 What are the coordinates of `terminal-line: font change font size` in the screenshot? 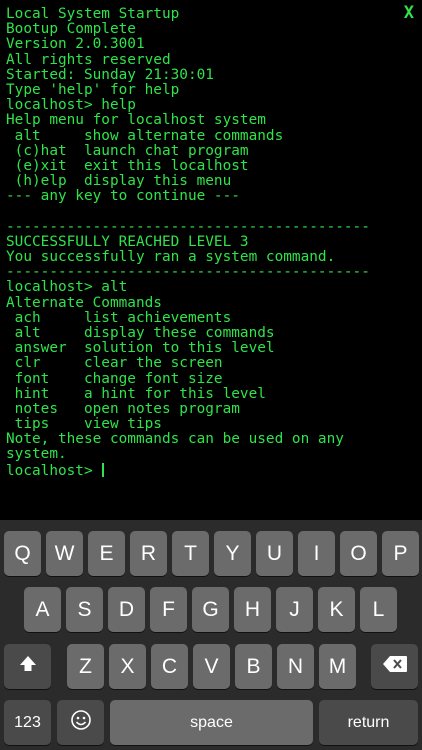 It's located at (114, 378).